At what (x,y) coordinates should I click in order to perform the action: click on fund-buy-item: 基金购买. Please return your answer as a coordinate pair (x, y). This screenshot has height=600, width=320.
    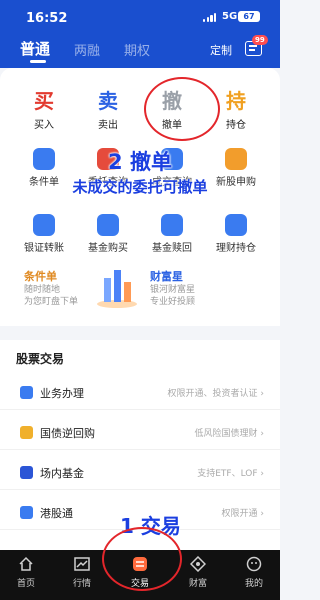
    Looking at the image, I should click on (108, 234).